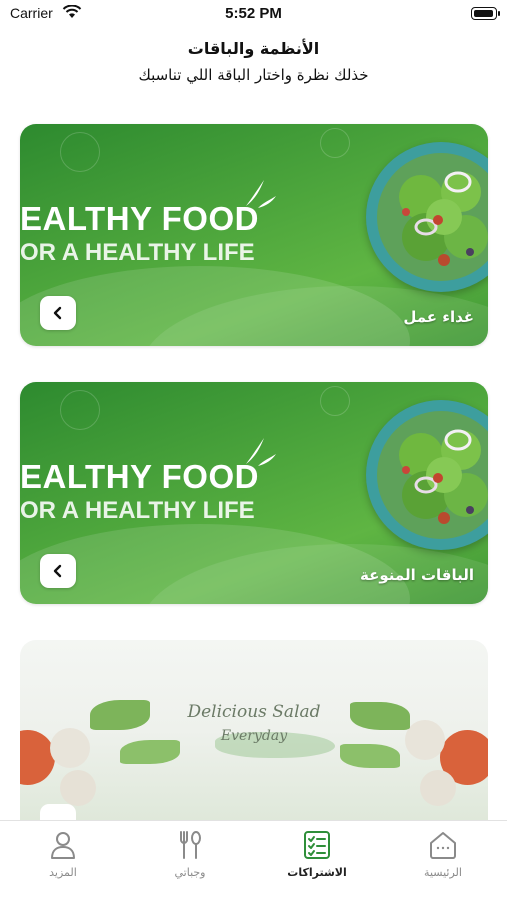  Describe the element at coordinates (485, 13) in the screenshot. I see `battery-icon` at that location.